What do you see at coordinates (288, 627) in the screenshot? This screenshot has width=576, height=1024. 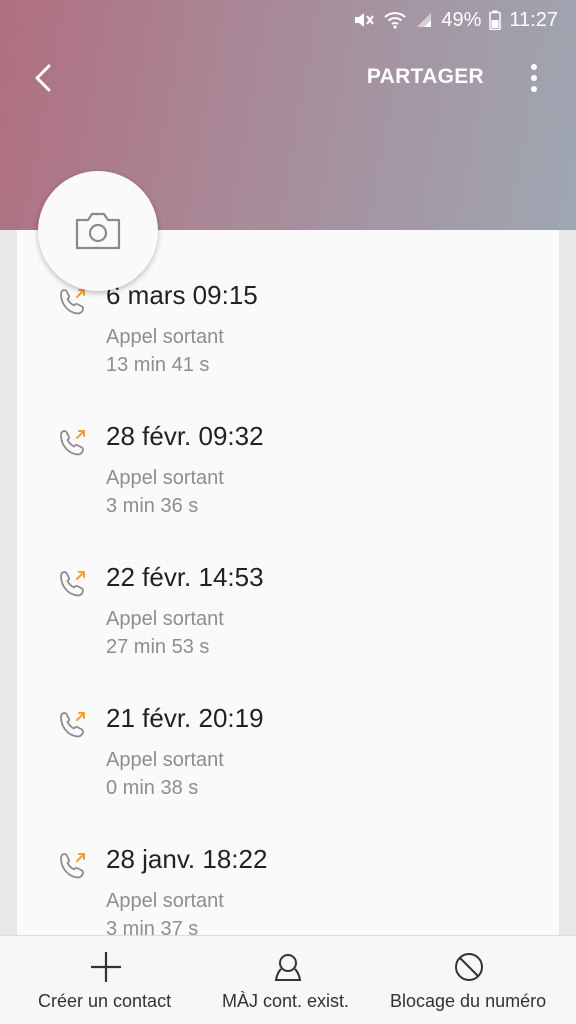 I see `call-log-item: 22 févr. 14:53 Appel sortant 27 min 53 s` at bounding box center [288, 627].